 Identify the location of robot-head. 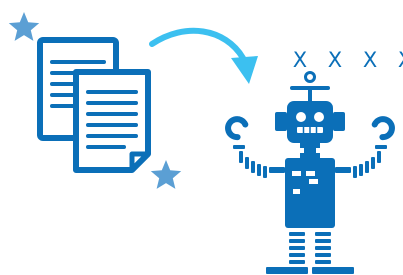
(310, 122).